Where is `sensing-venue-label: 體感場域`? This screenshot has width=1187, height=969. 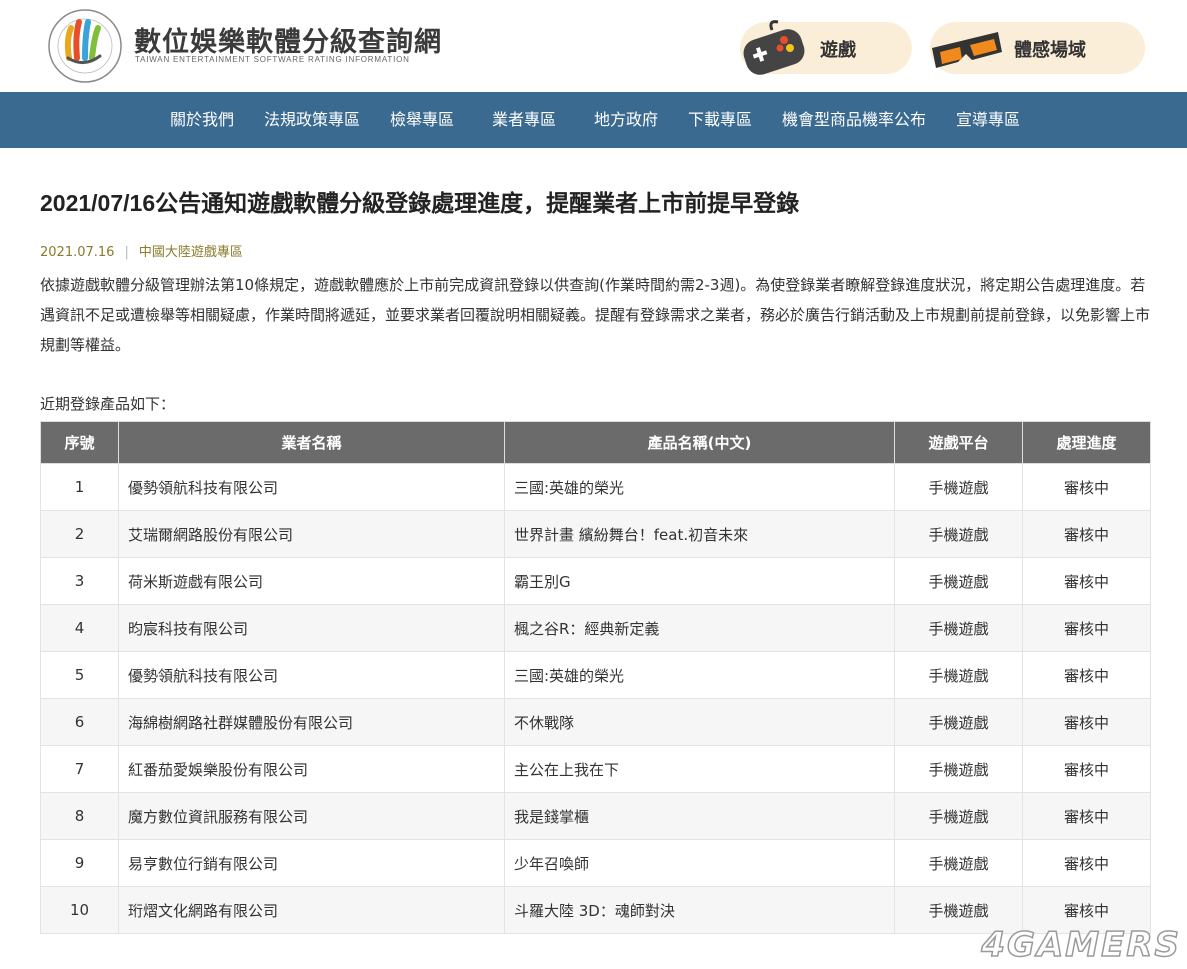
sensing-venue-label: 體感場域 is located at coordinates (1050, 50).